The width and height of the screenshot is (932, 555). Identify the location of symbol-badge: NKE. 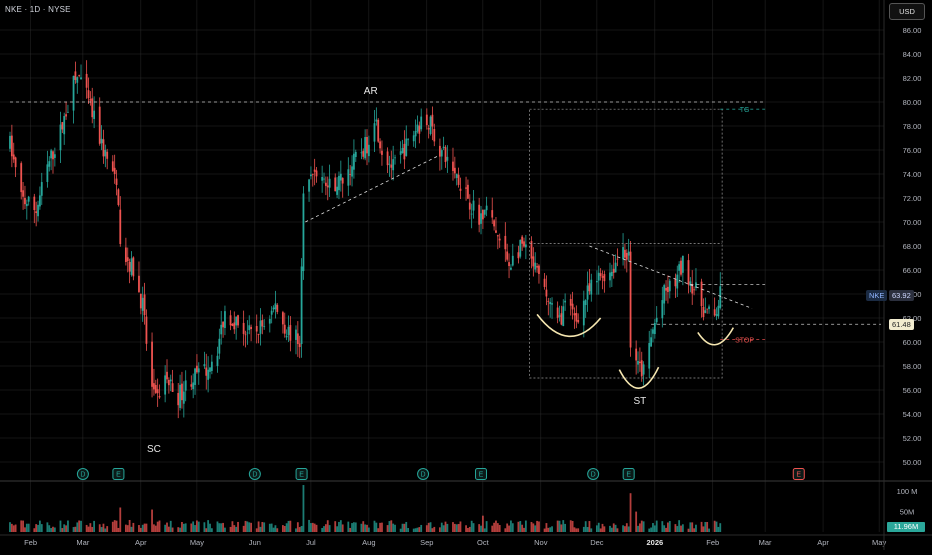
(877, 295).